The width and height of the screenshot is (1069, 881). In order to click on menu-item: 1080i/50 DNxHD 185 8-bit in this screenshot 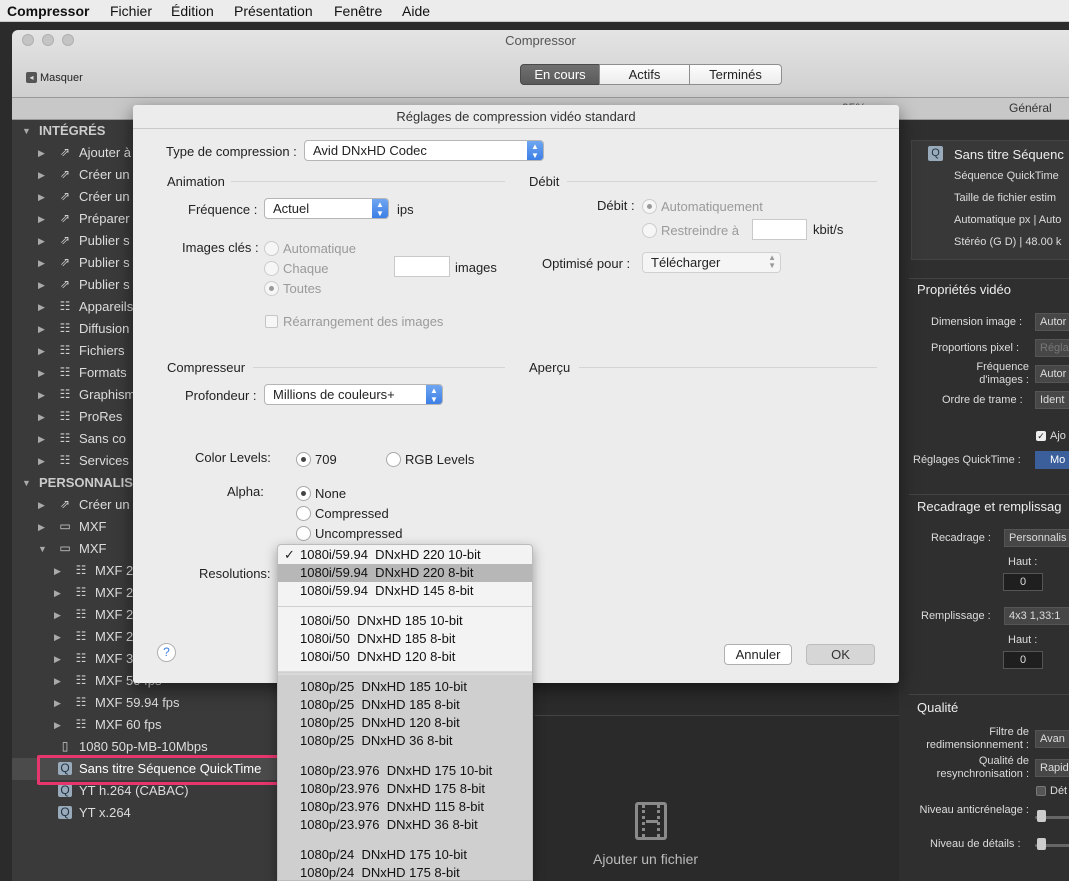, I will do `click(405, 639)`.